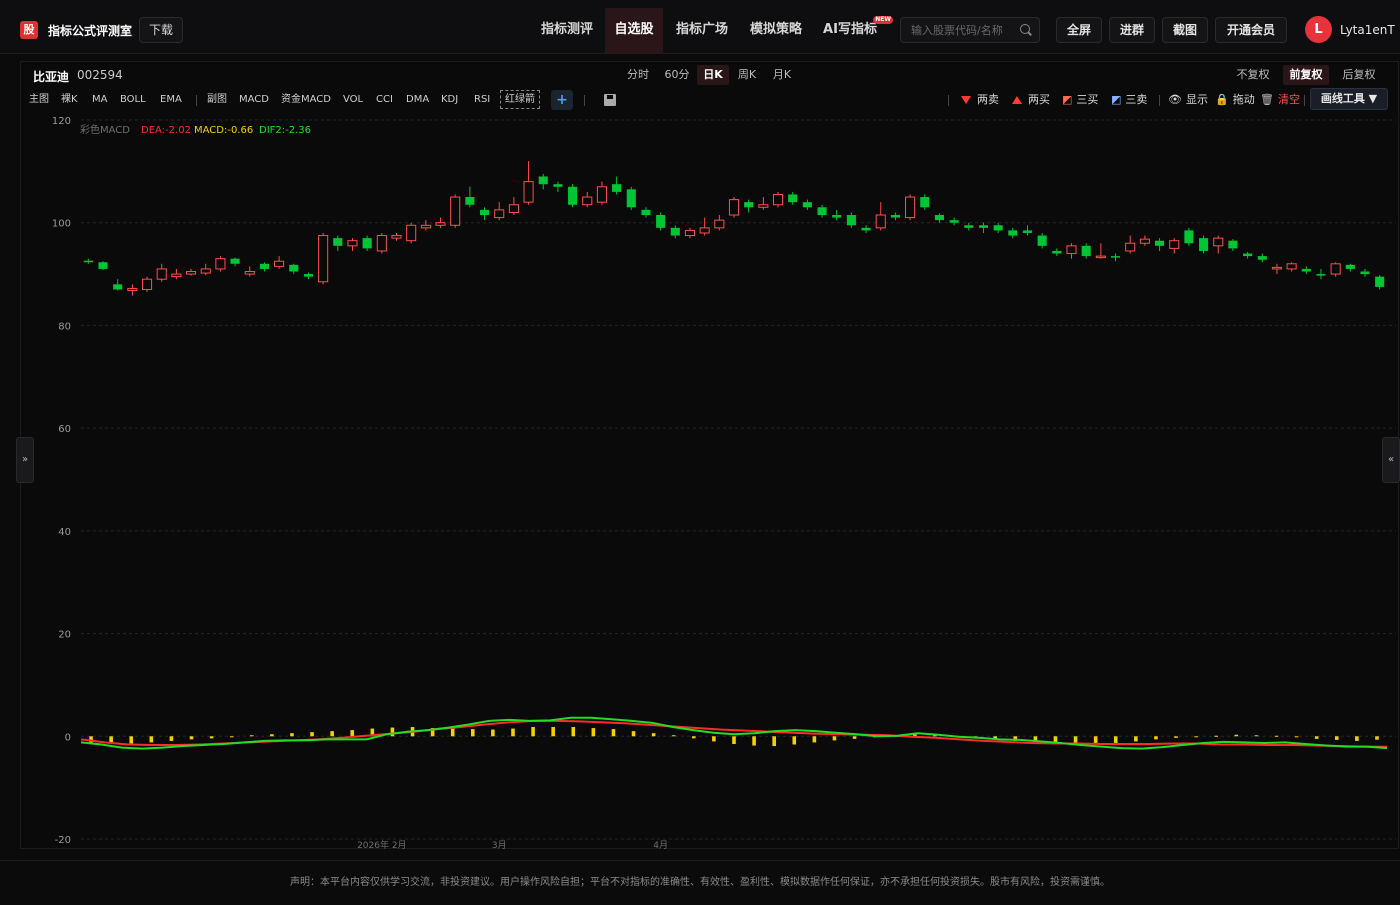  Describe the element at coordinates (965, 30) in the screenshot. I see `search-input` at that location.